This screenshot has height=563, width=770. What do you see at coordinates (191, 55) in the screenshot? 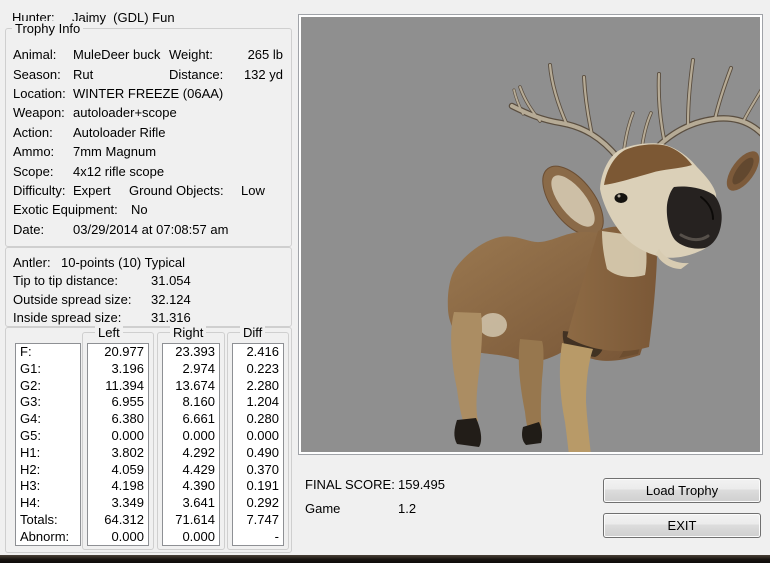
I see `weight-label: Weight:` at bounding box center [191, 55].